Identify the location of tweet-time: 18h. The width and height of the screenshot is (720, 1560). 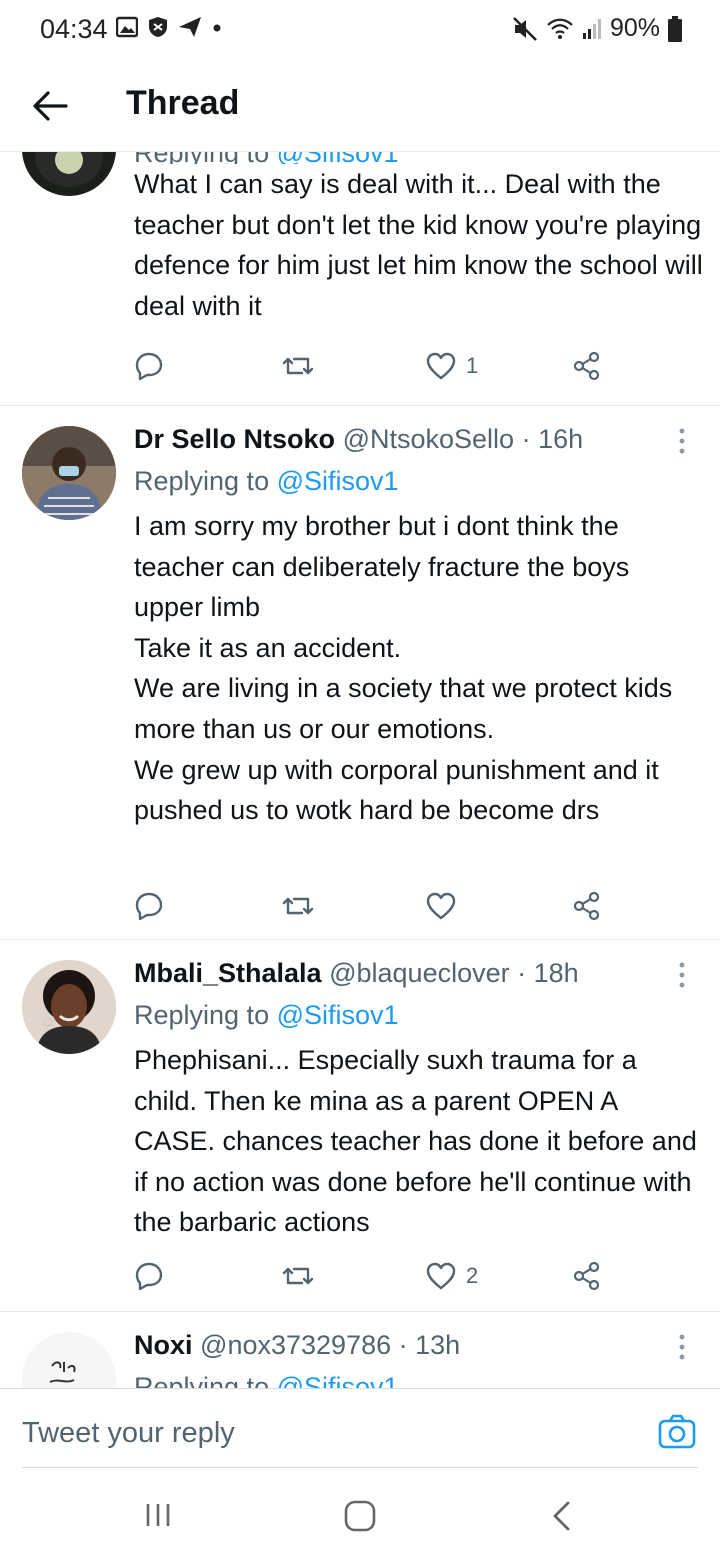
(556, 973).